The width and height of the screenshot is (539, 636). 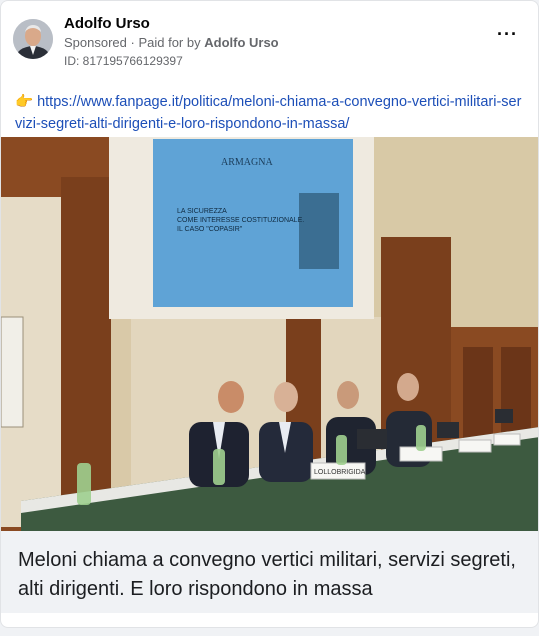 I want to click on ad-id: ID: 817195766129397, so click(x=123, y=61).